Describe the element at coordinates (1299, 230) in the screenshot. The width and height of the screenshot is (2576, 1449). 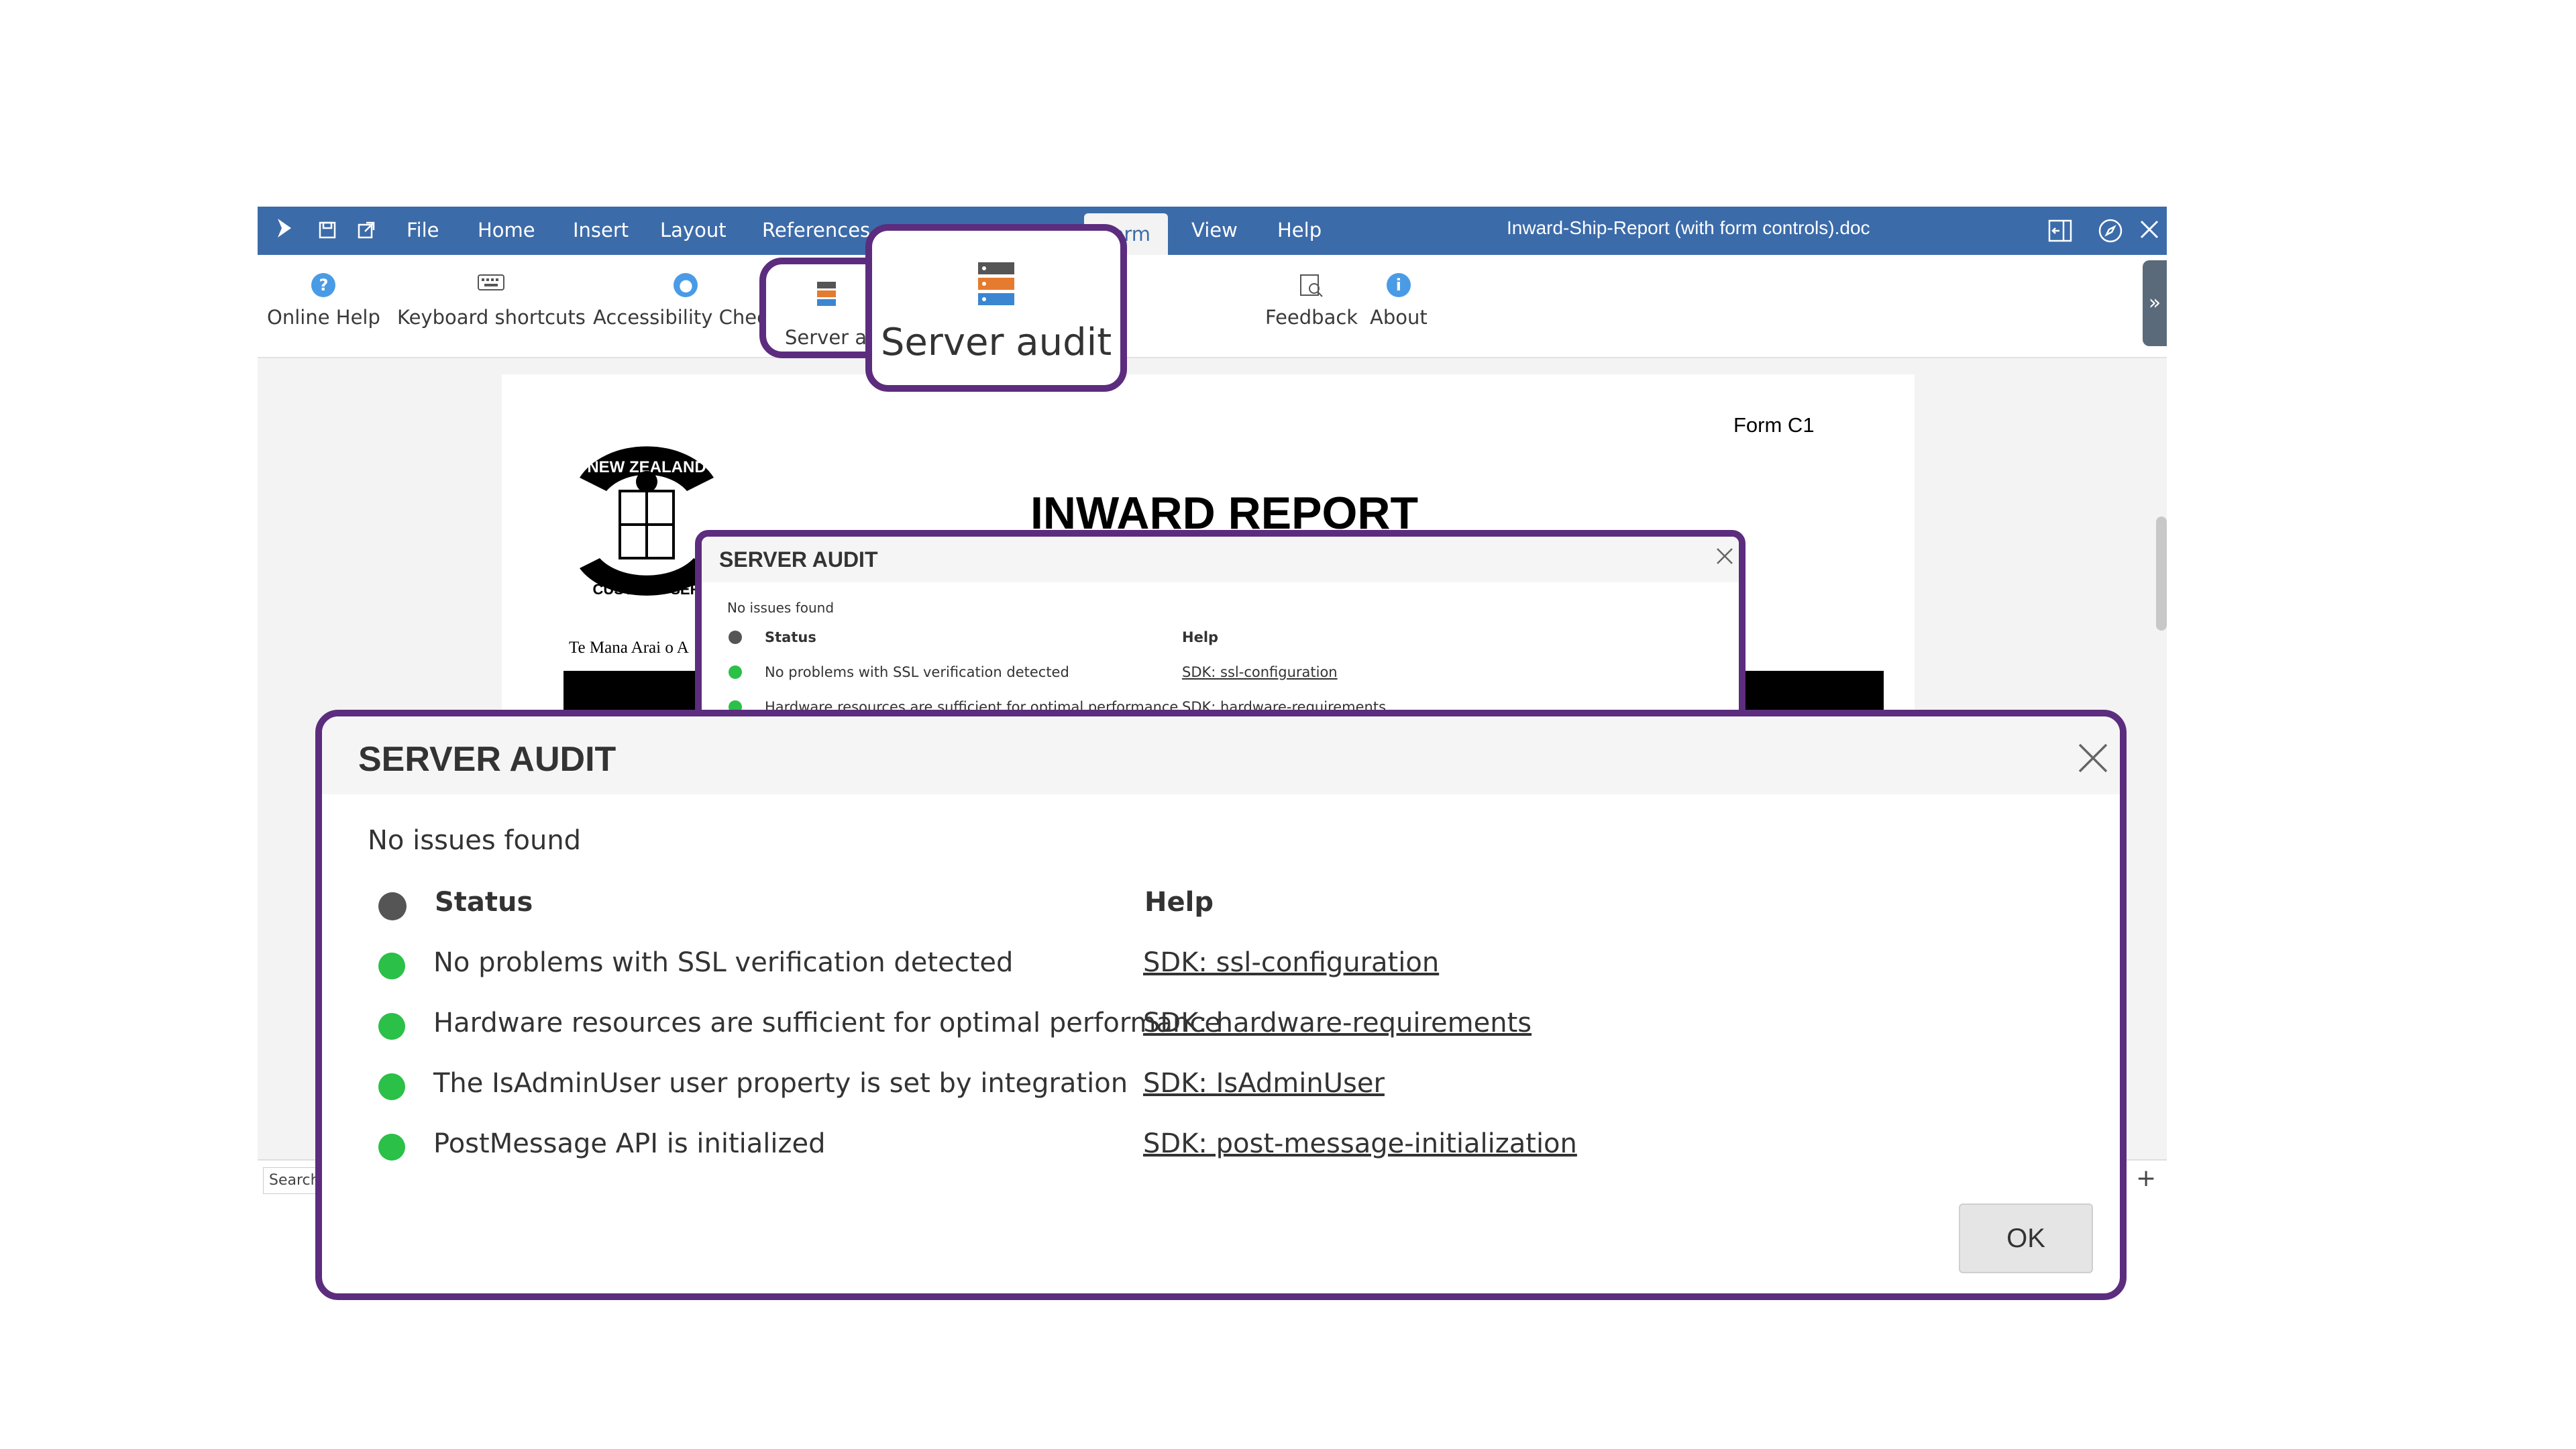
I see `menu-help: Help` at that location.